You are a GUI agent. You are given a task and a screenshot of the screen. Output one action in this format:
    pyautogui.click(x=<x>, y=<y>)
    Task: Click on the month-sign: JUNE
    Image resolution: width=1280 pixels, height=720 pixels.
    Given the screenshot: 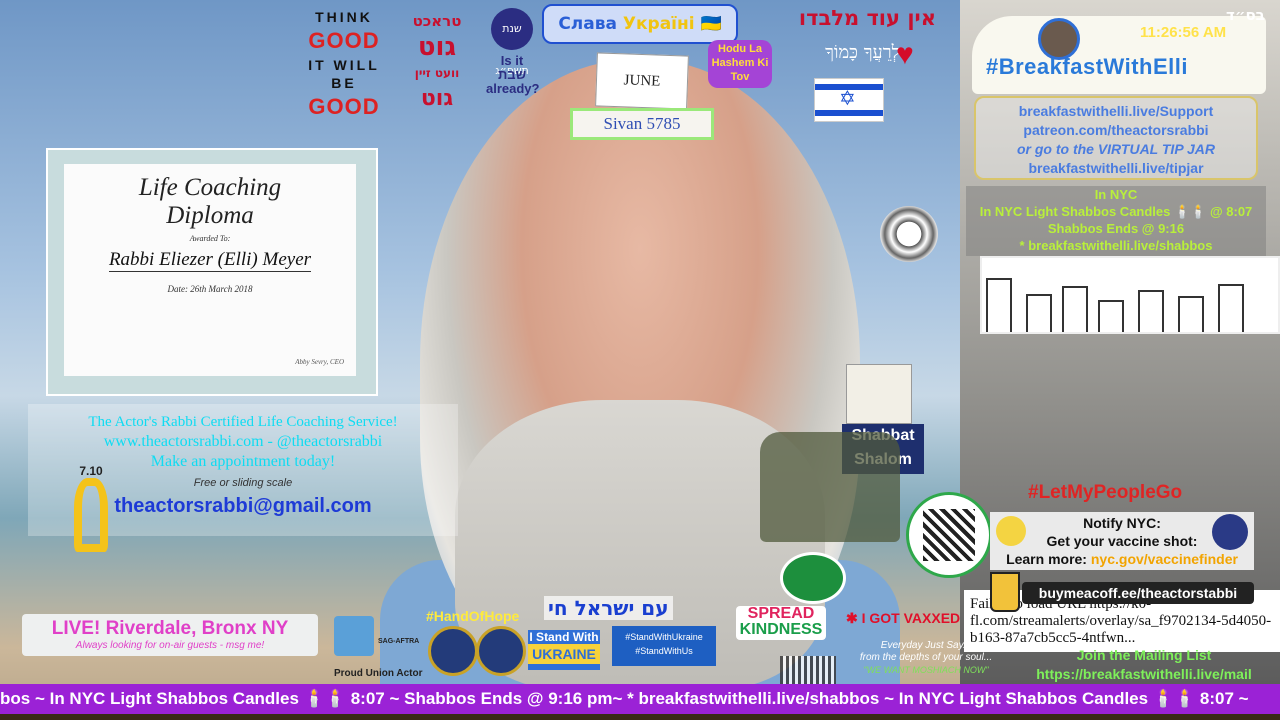 What is the action you would take?
    pyautogui.click(x=642, y=81)
    